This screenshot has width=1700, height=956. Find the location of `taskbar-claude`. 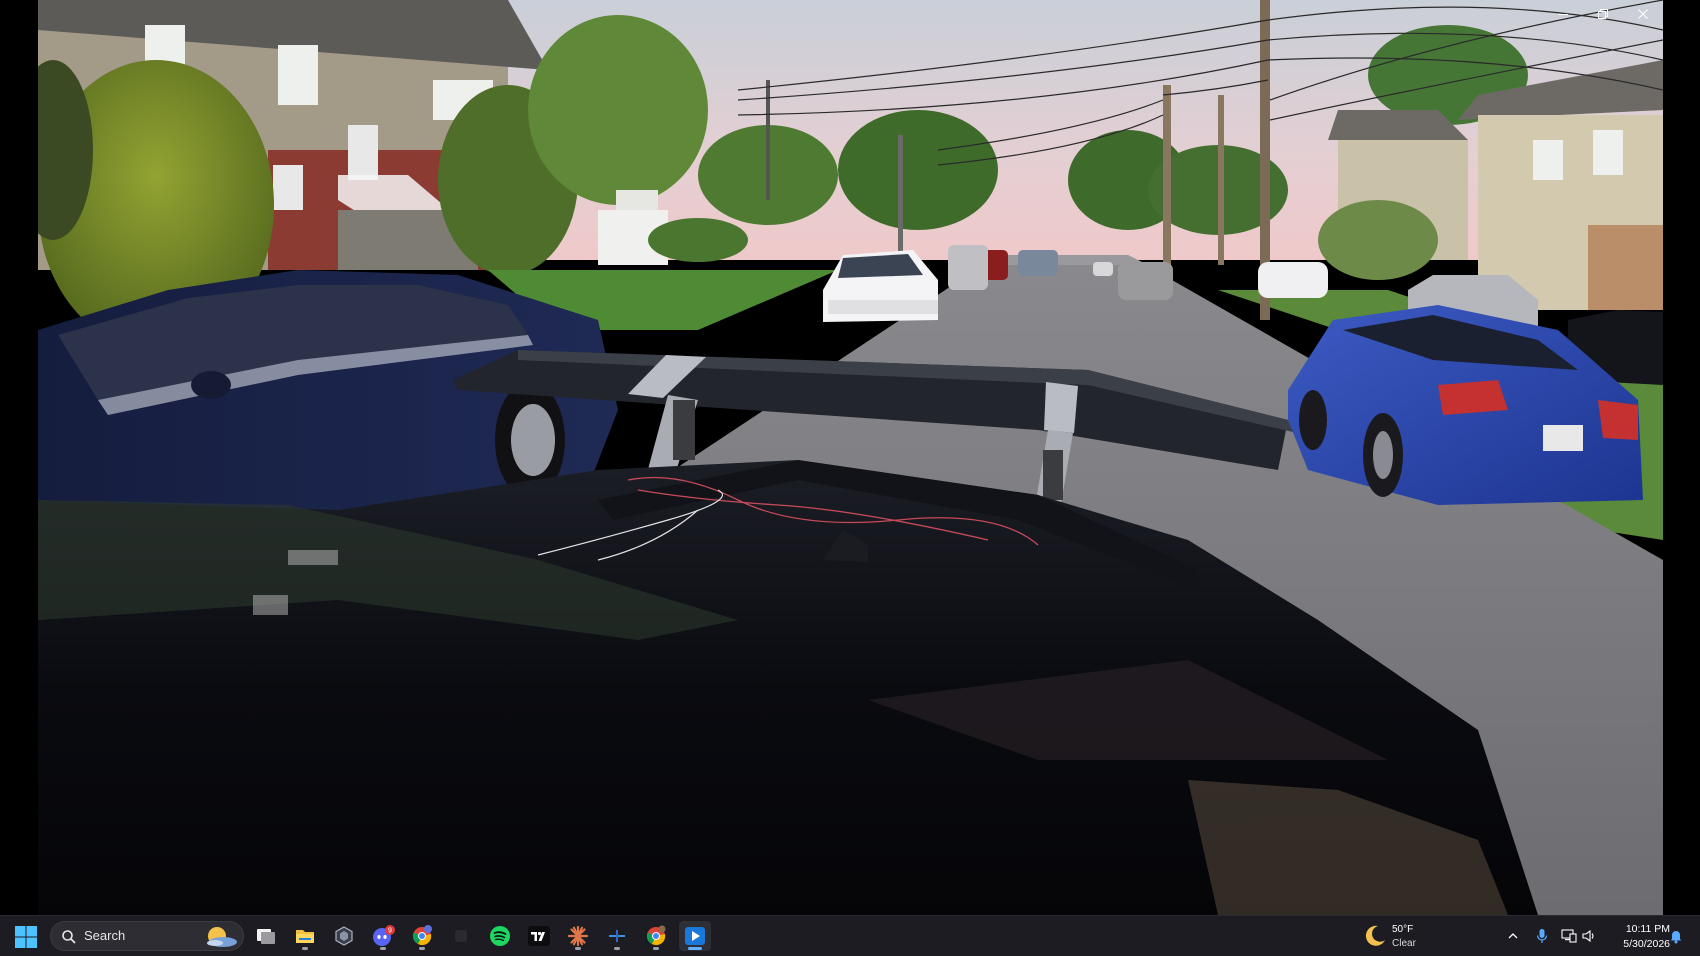

taskbar-claude is located at coordinates (578, 936).